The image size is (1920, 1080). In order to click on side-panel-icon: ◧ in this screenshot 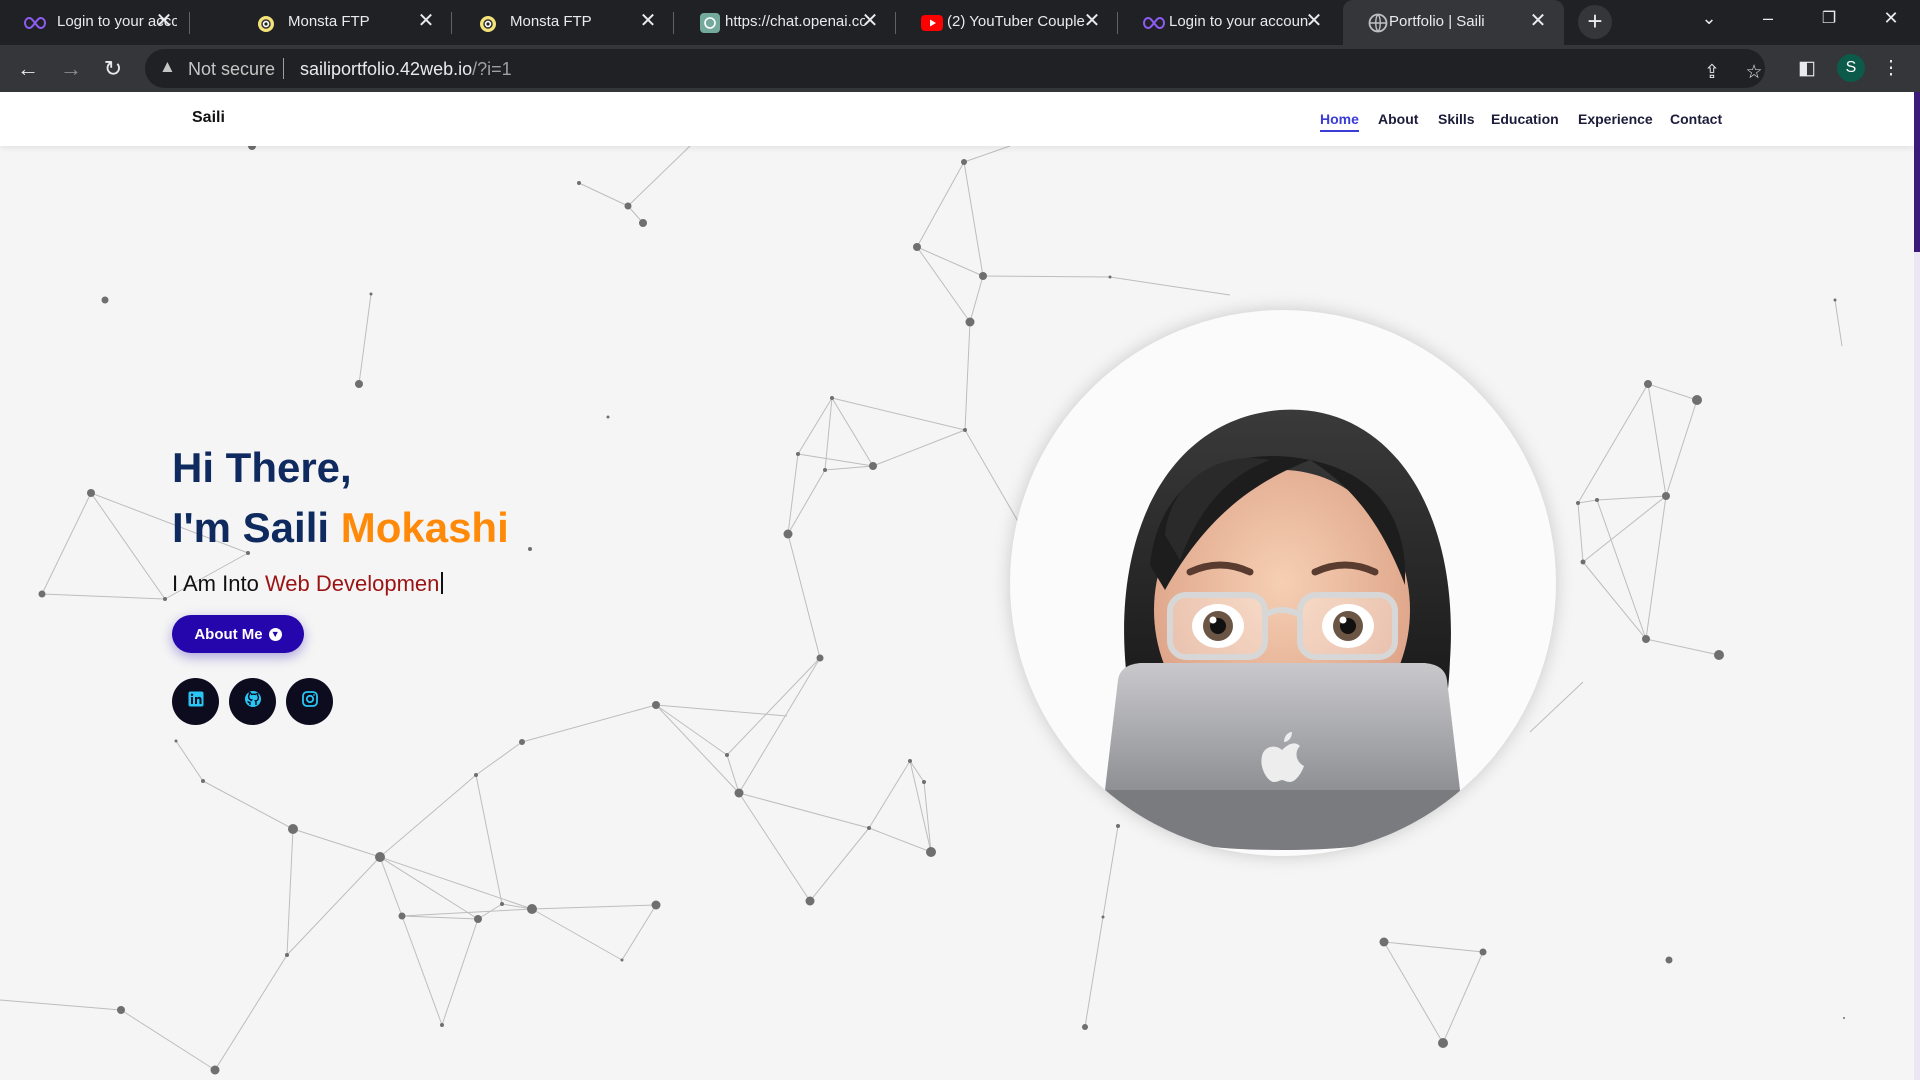, I will do `click(1807, 69)`.